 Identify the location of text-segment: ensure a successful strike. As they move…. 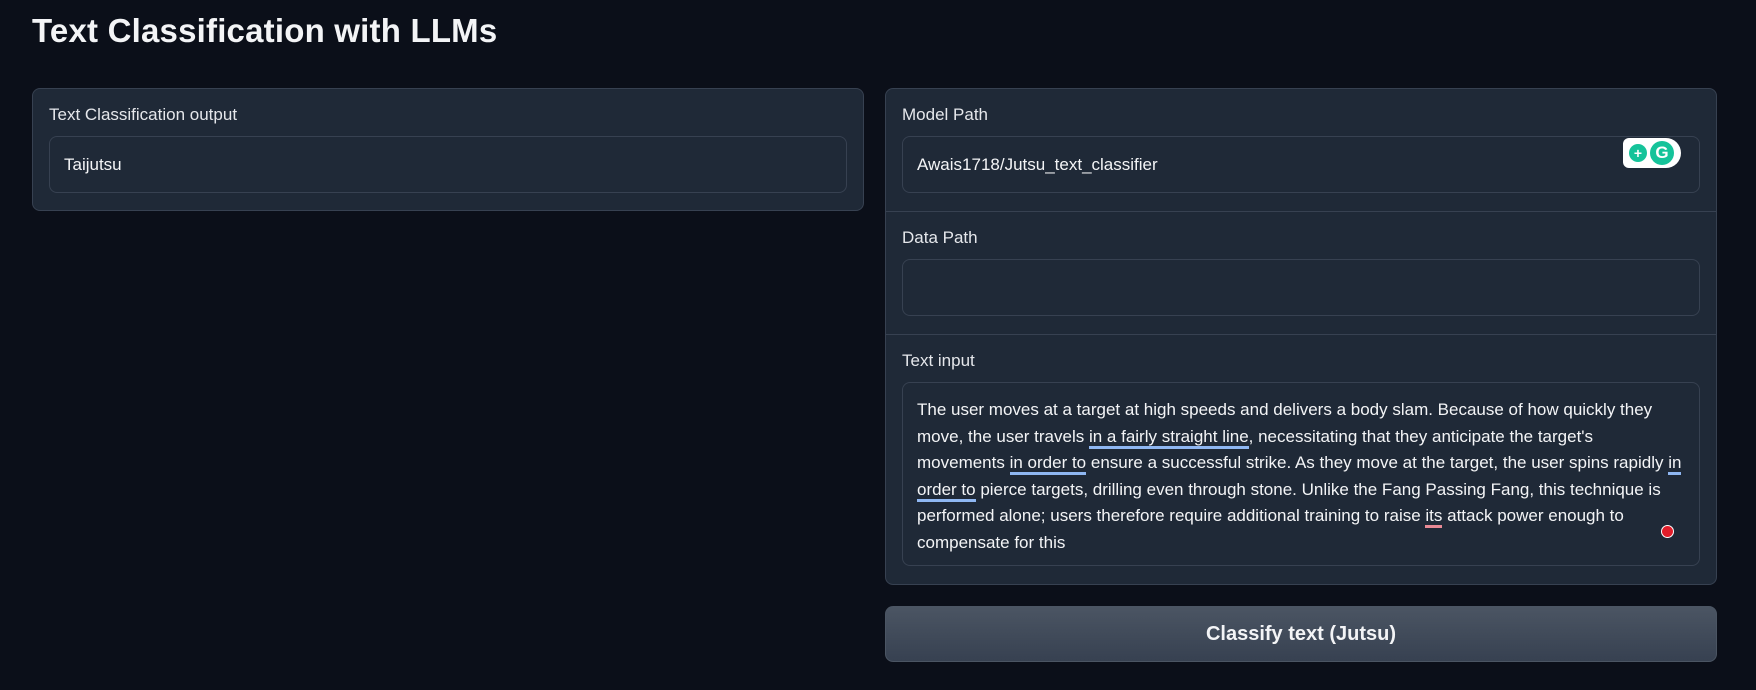
(1377, 462).